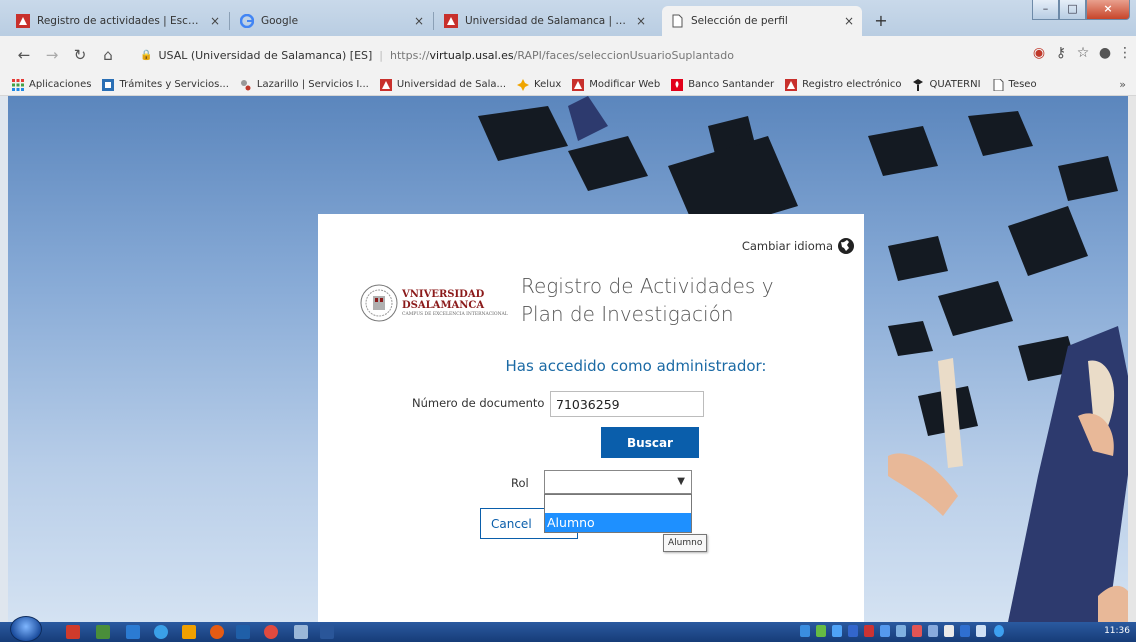  I want to click on tab-title: Registro de actividades | Escuela, so click(120, 21).